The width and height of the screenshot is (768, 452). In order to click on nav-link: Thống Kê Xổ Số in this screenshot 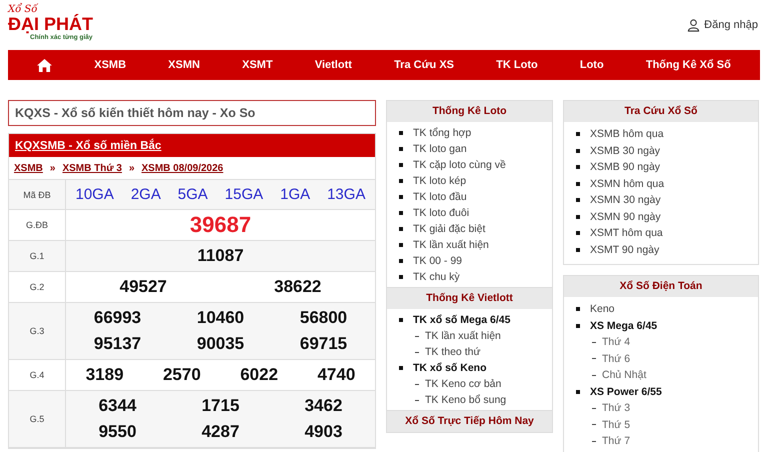, I will do `click(688, 65)`.